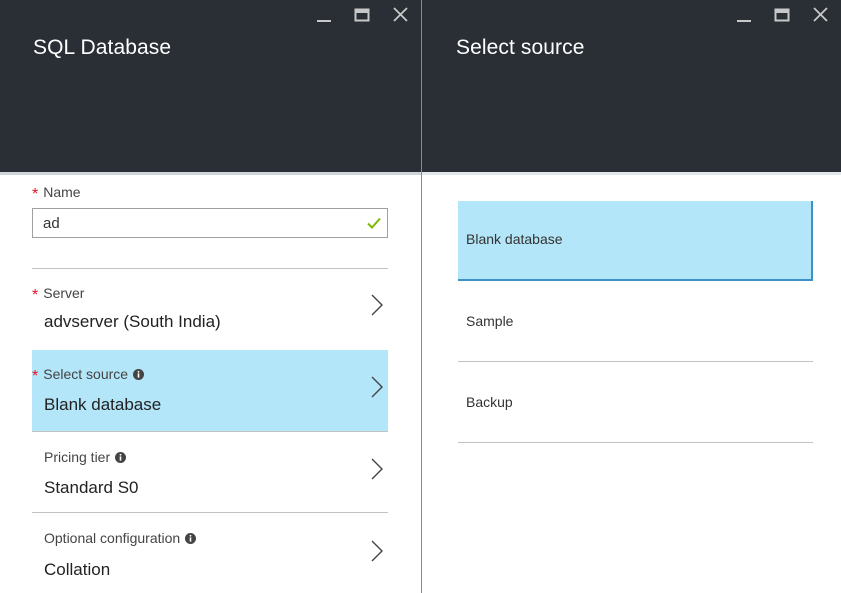  I want to click on select-source-row: * Select source Blank database, so click(210, 390).